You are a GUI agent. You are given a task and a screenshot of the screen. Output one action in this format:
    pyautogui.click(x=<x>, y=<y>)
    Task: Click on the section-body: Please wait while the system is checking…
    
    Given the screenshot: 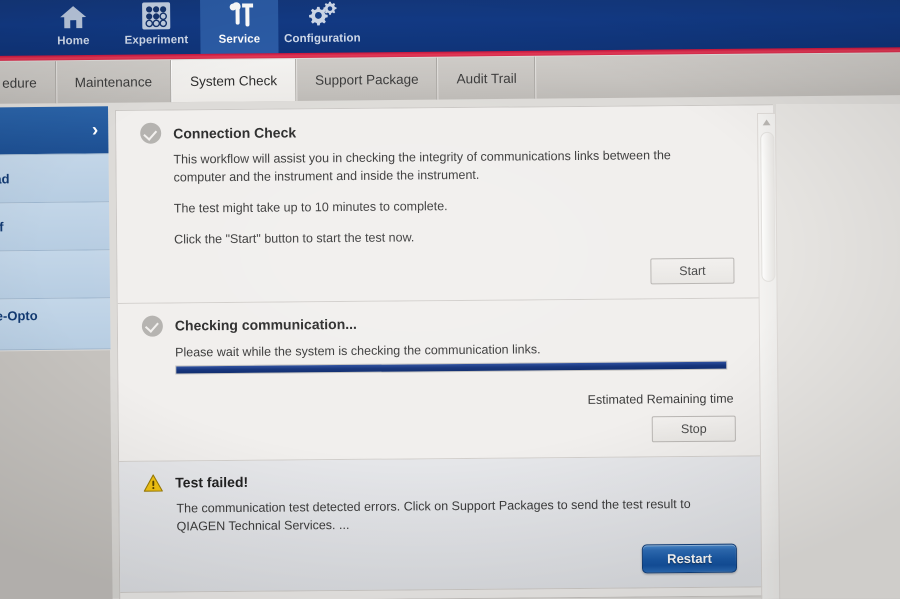 What is the action you would take?
    pyautogui.click(x=444, y=392)
    